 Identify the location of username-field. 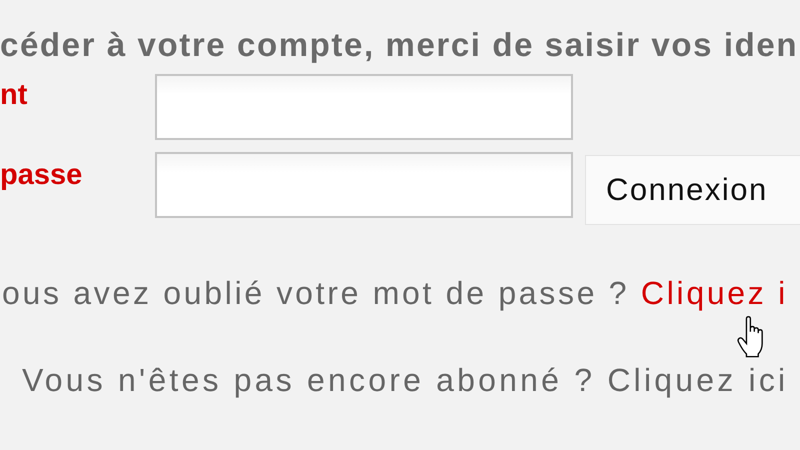
(364, 107).